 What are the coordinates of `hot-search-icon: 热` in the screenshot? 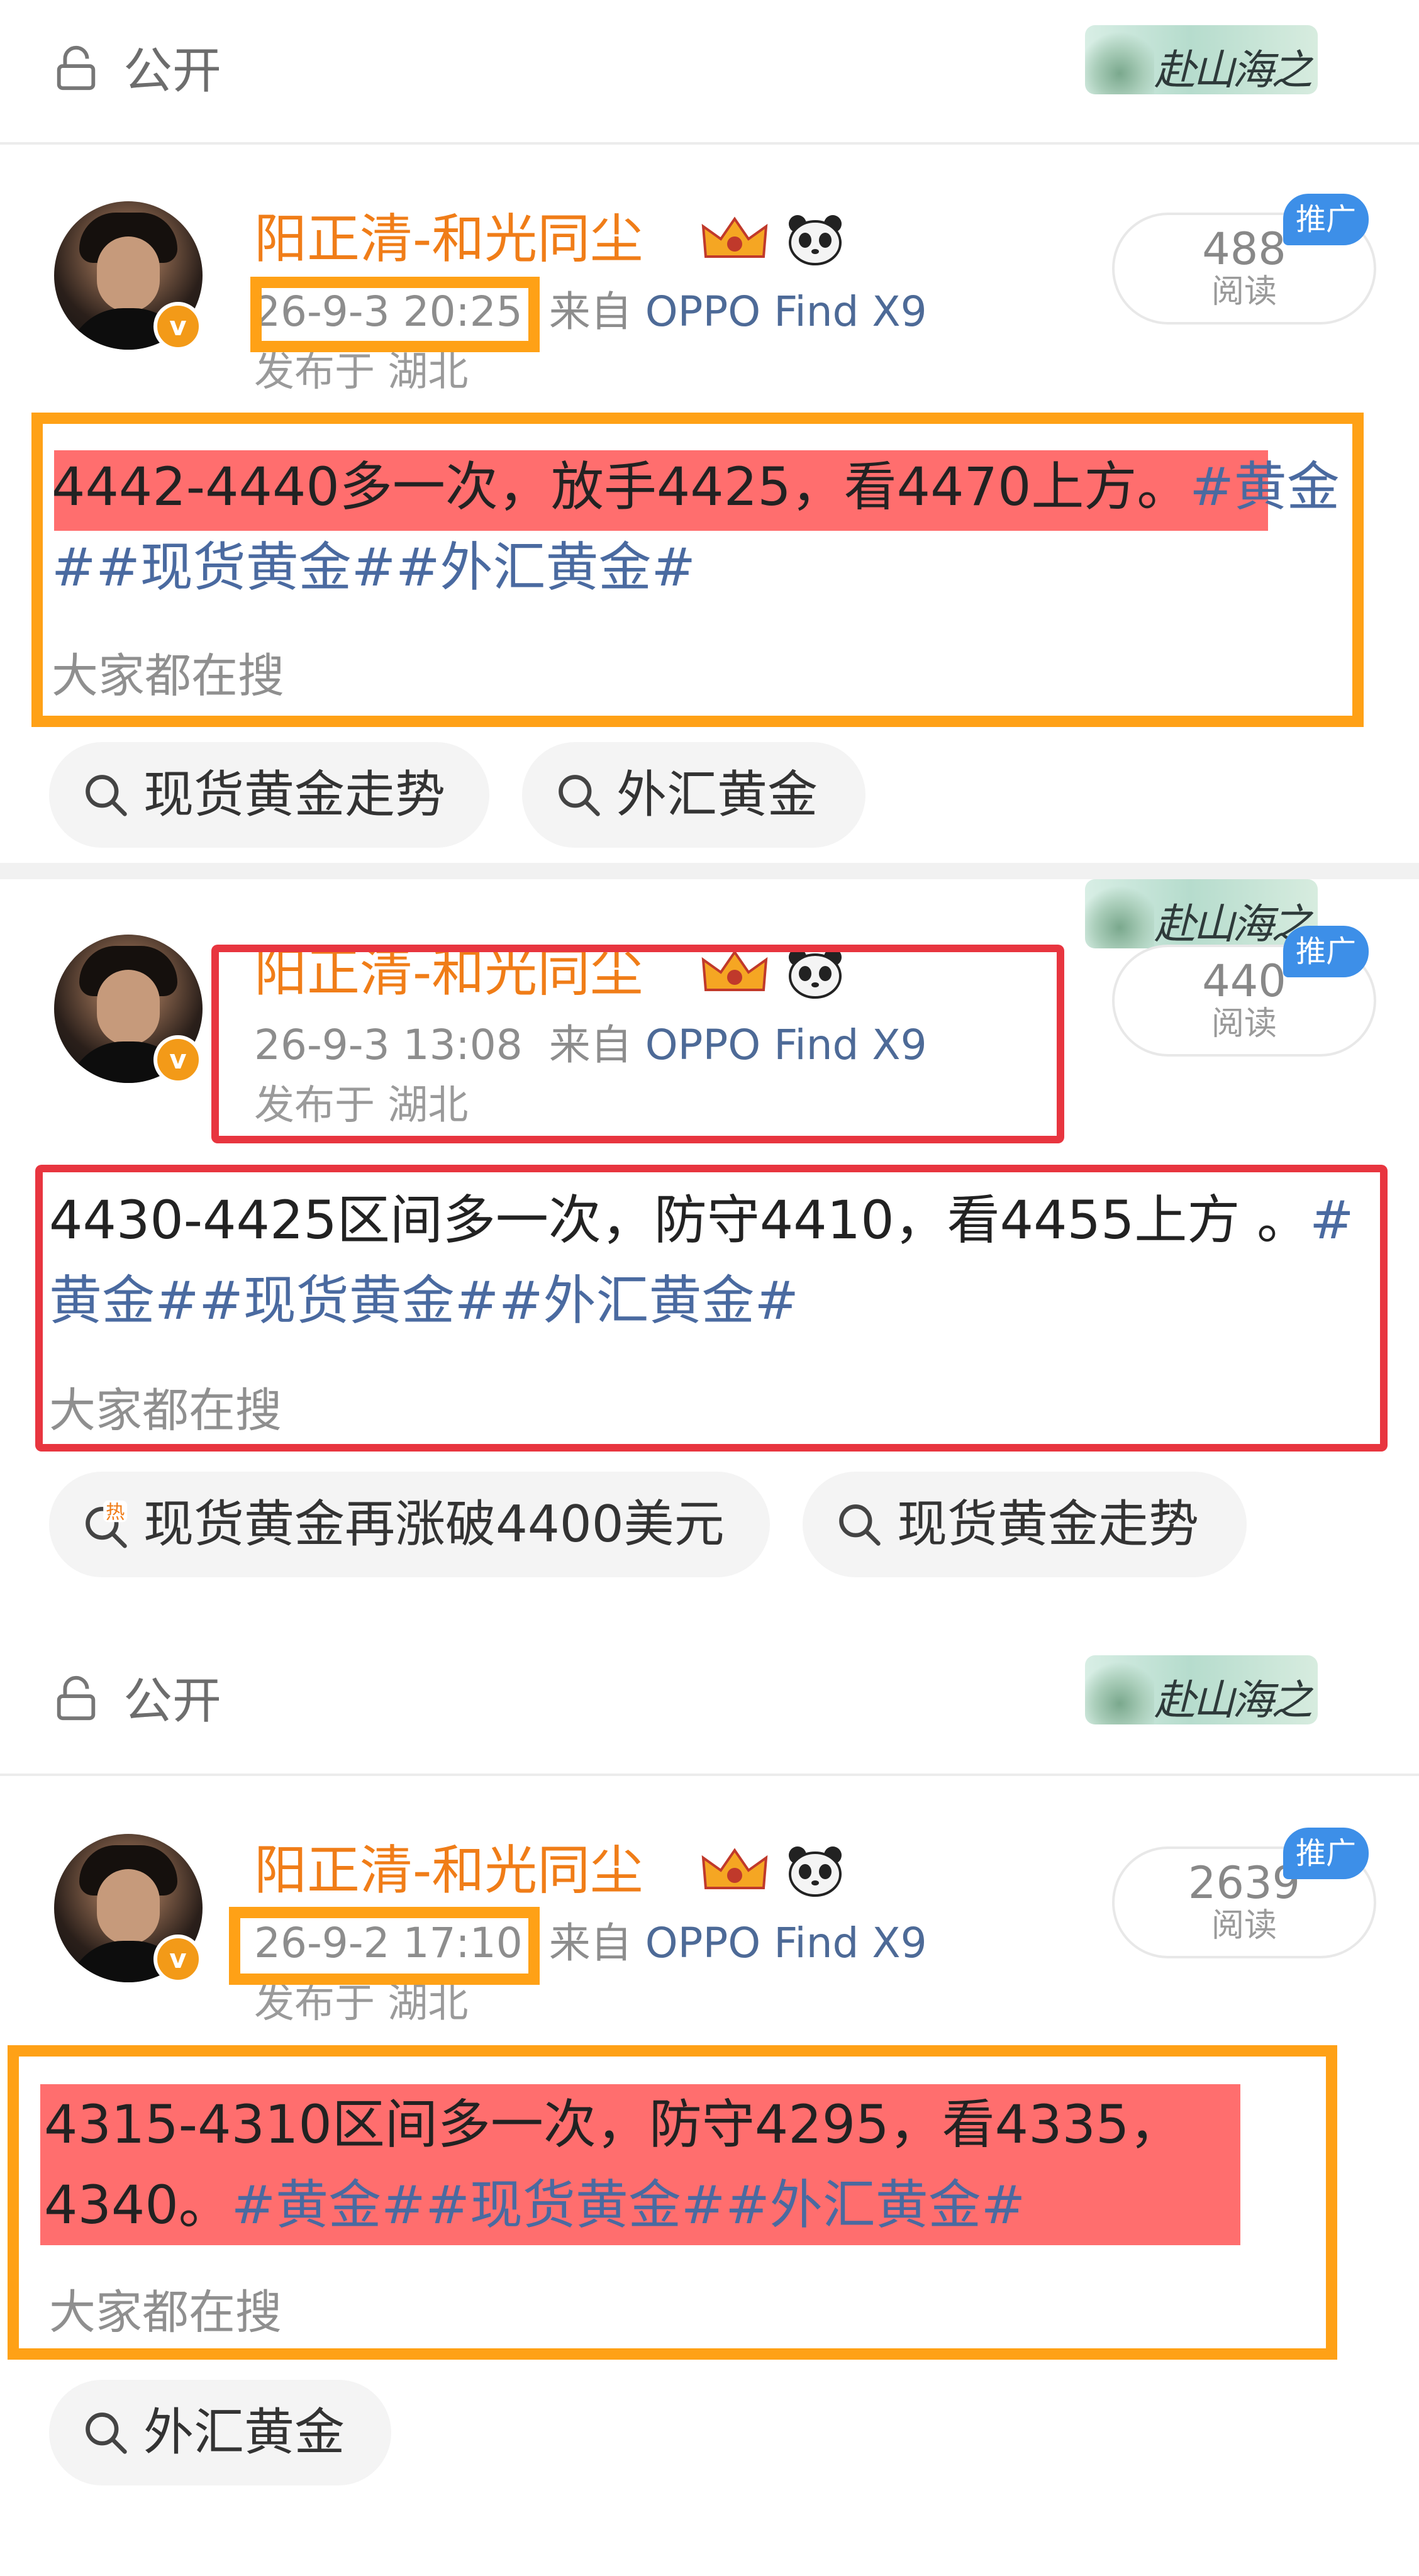 It's located at (107, 1524).